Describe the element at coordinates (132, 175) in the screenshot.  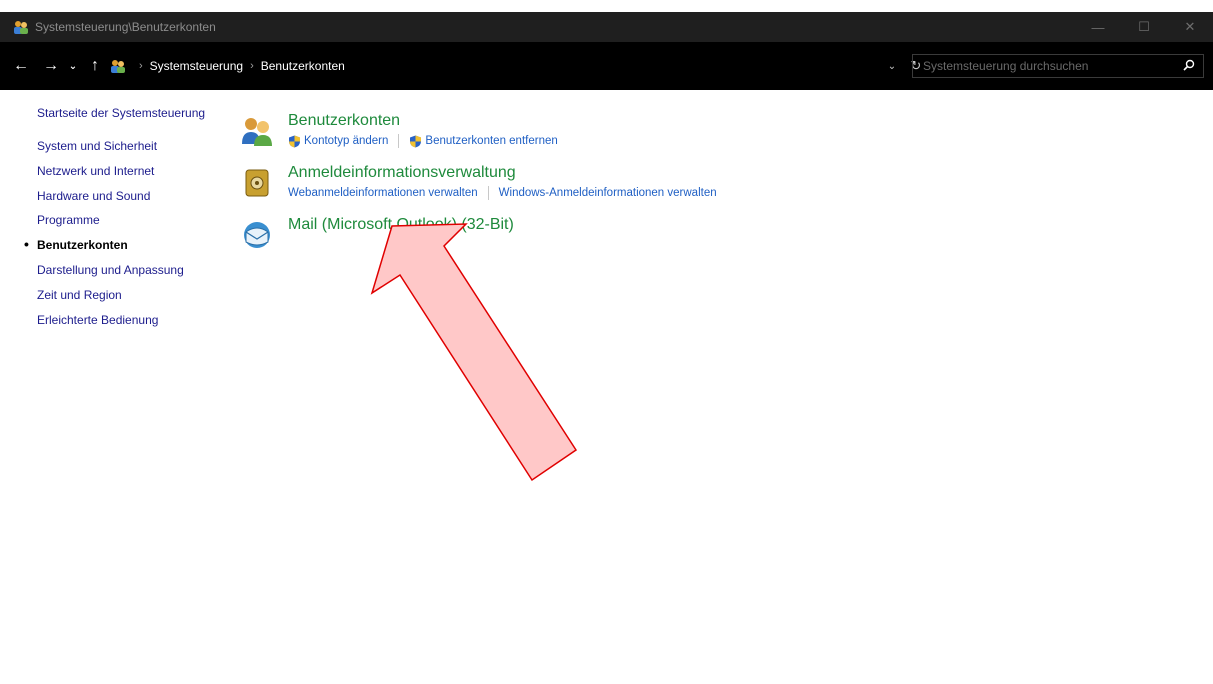
I see `nav-item-network-internet: Netzwerk und Internet` at that location.